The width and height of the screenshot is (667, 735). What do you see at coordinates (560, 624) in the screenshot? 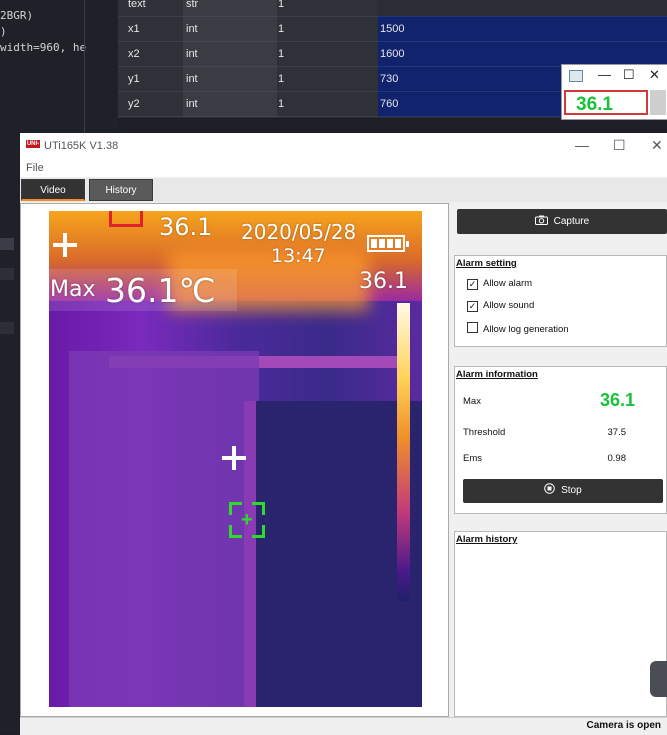
I see `alarm-history-section: Alarm history` at bounding box center [560, 624].